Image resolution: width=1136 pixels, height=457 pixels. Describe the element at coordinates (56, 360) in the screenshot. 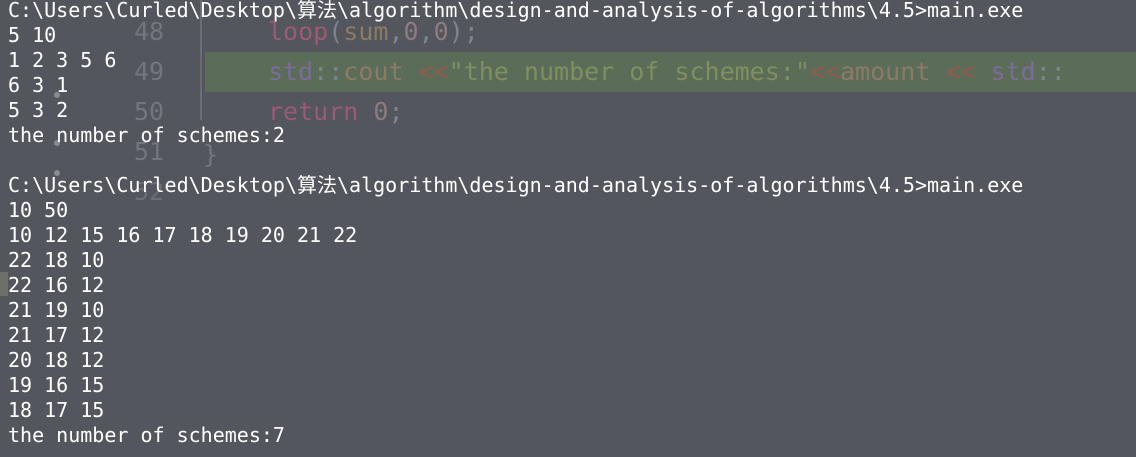

I see `console-line: 20 18 12` at that location.